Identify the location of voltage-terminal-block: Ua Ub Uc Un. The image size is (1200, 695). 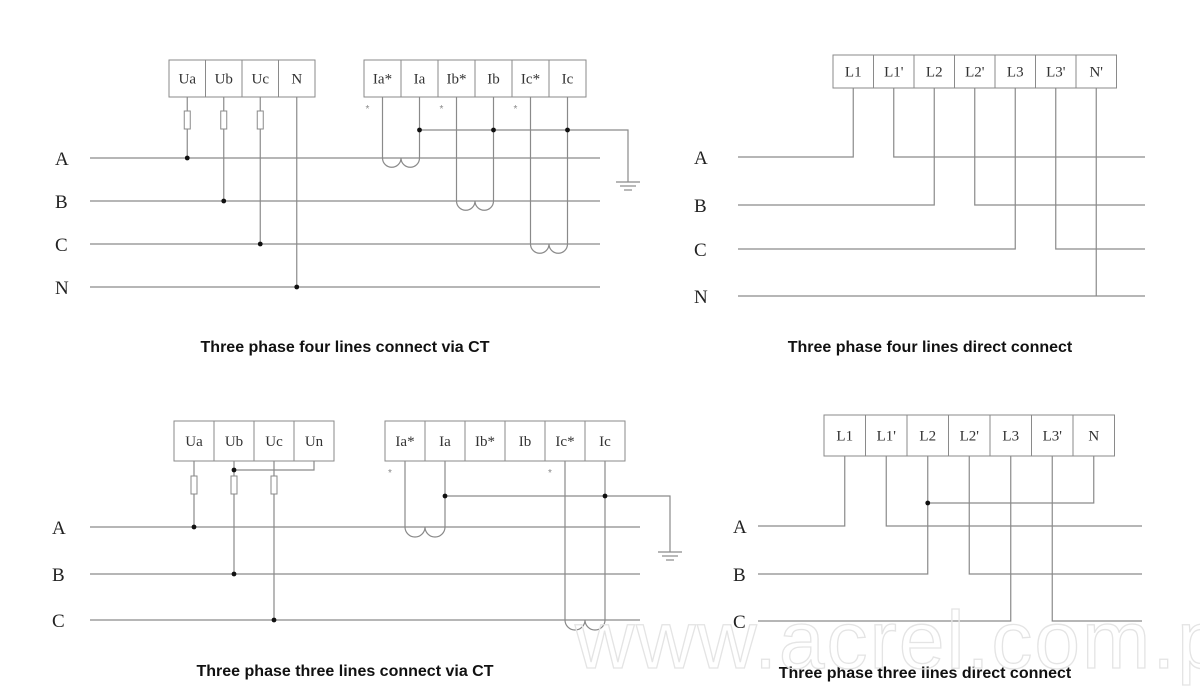
(254, 441).